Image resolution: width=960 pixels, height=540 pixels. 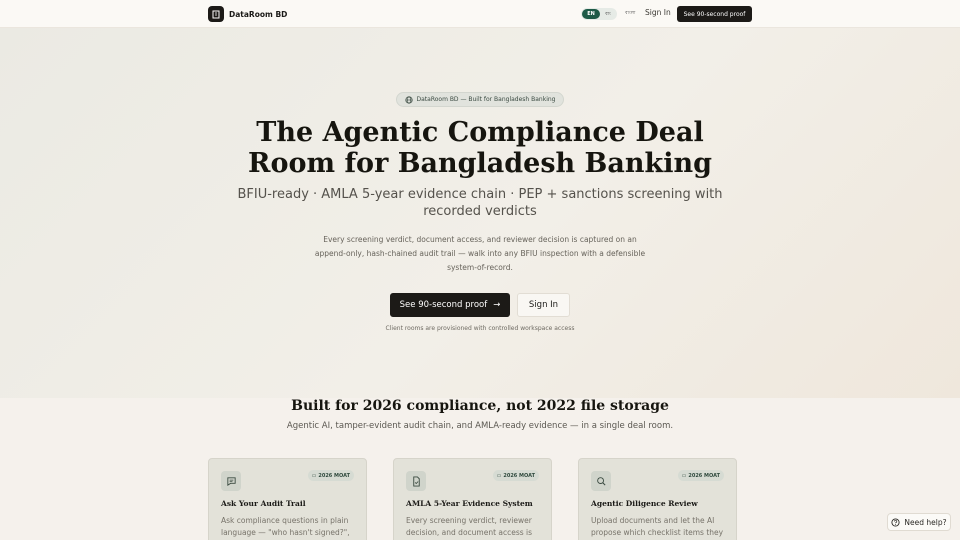 What do you see at coordinates (608, 14) in the screenshot?
I see `lang-bn-option: বাং` at bounding box center [608, 14].